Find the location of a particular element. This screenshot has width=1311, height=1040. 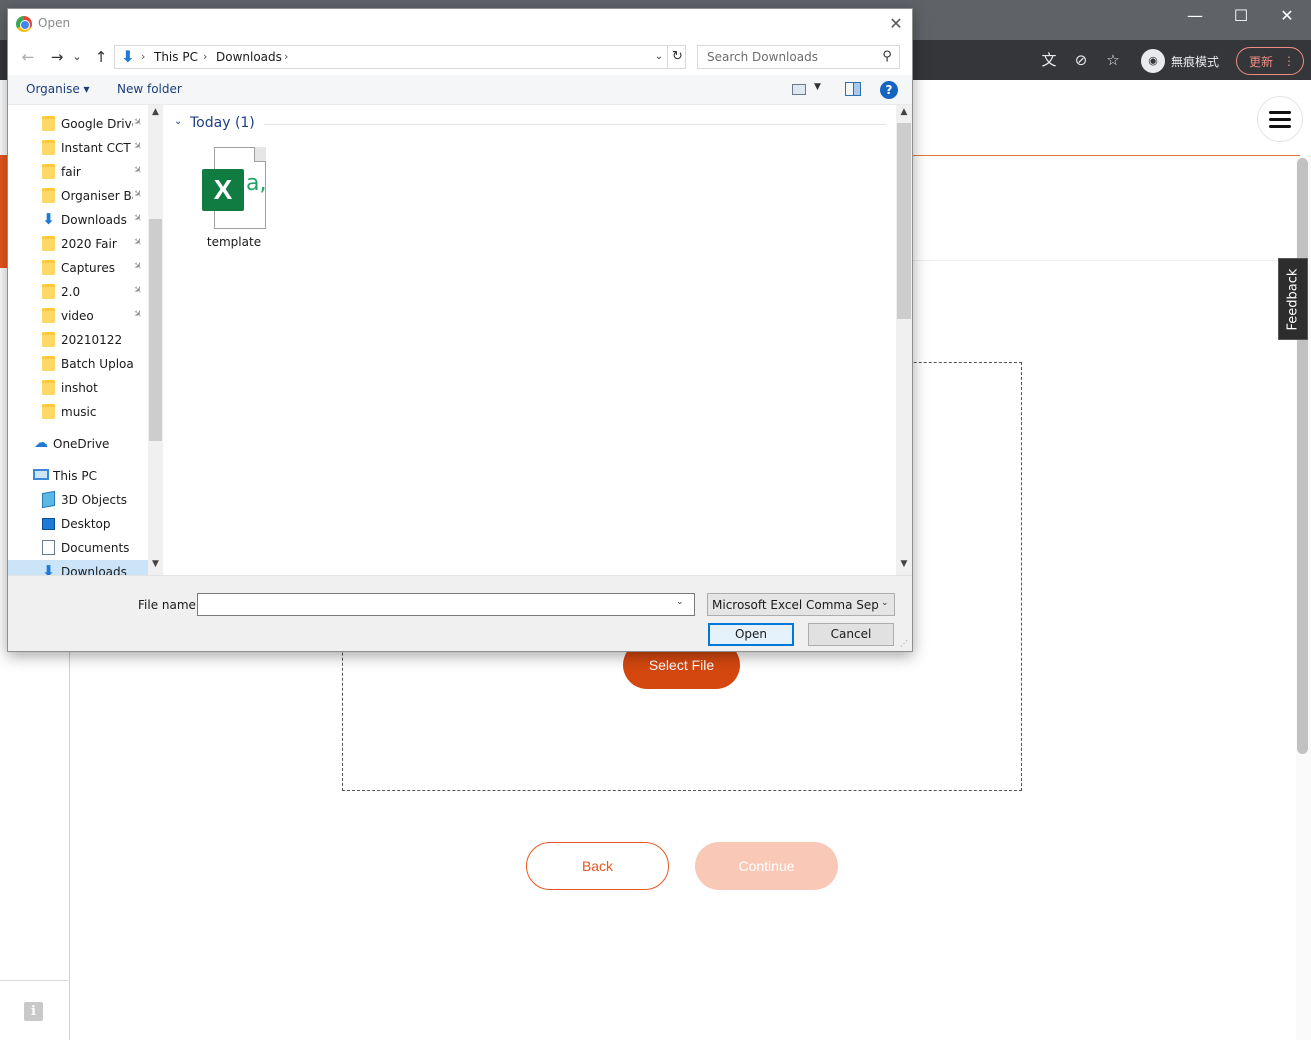

address-bar: ⬇ › This PC › Downloads › ⌄ ↻ is located at coordinates (400, 57).